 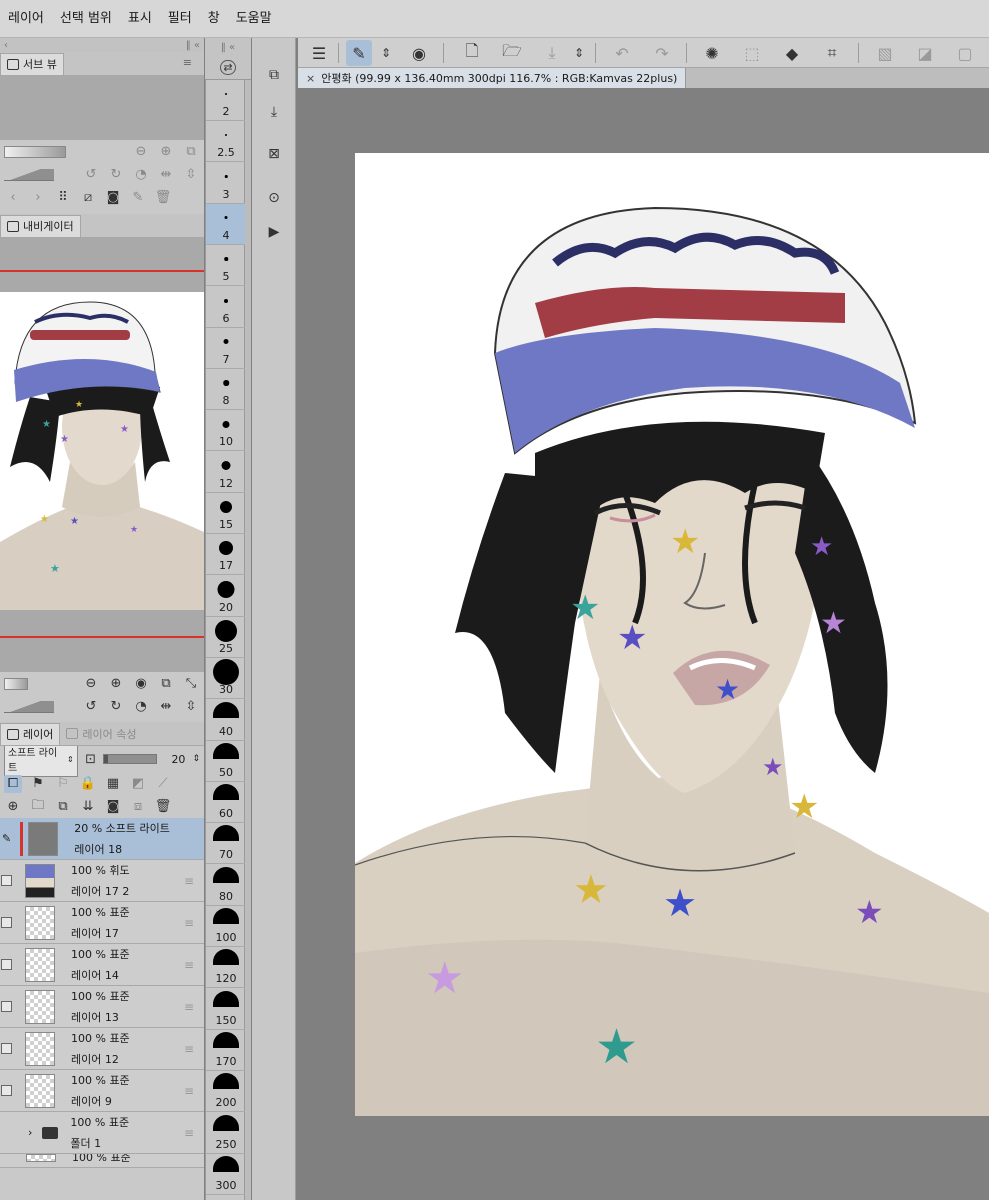 I want to click on brush-size-option: 60, so click(x=226, y=803).